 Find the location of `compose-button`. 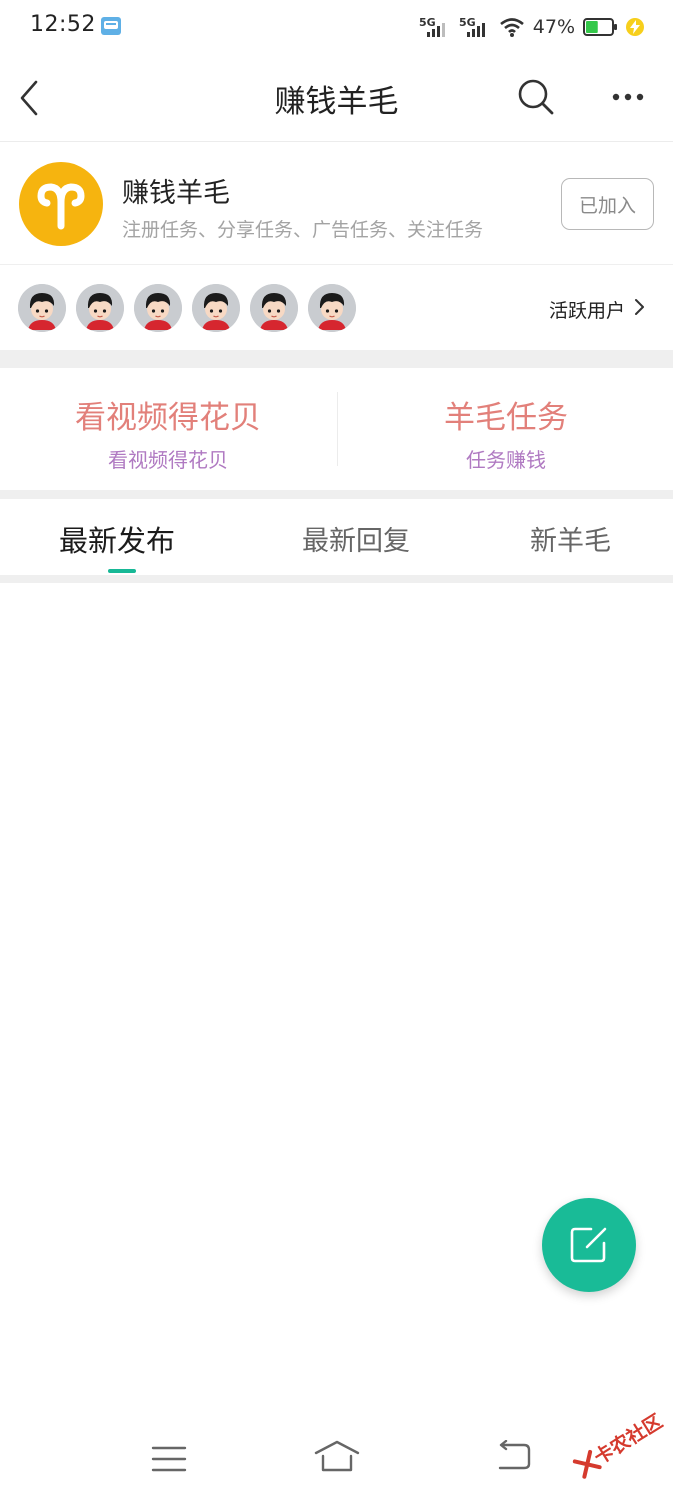

compose-button is located at coordinates (589, 1245).